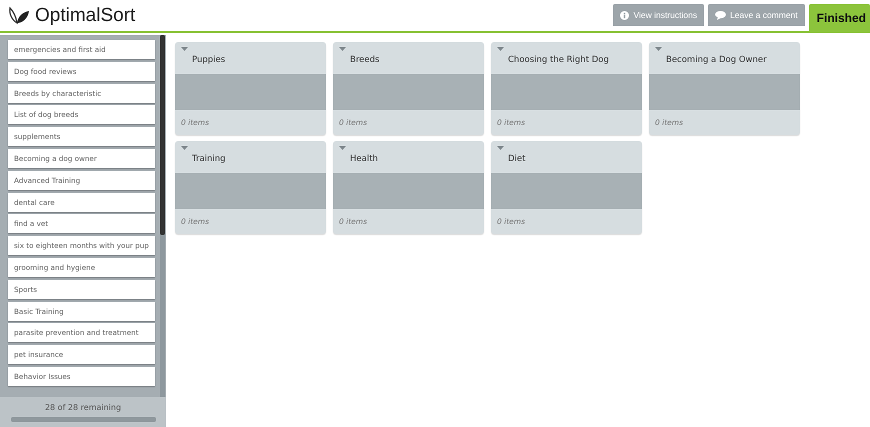  I want to click on category-title: Breeds, so click(364, 59).